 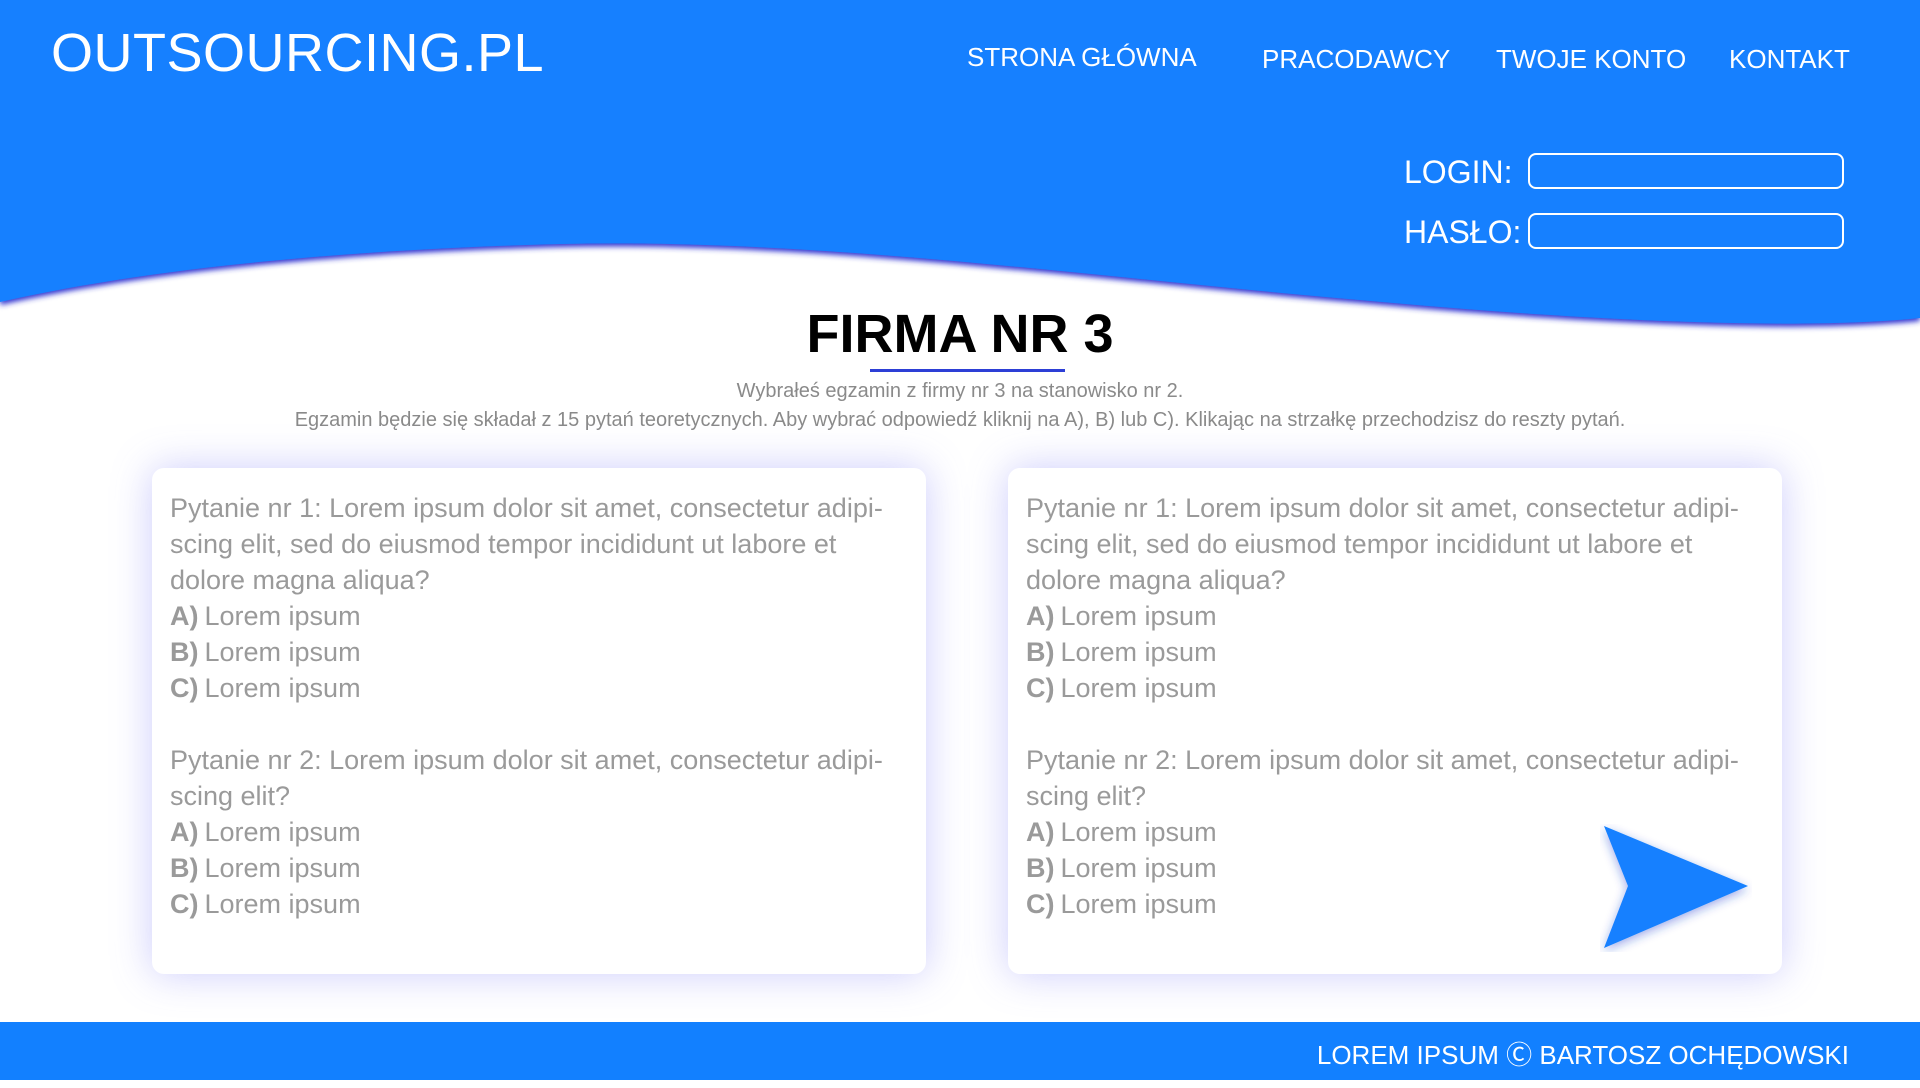 I want to click on nav-item-account: TWOJE KONTO, so click(x=1591, y=59).